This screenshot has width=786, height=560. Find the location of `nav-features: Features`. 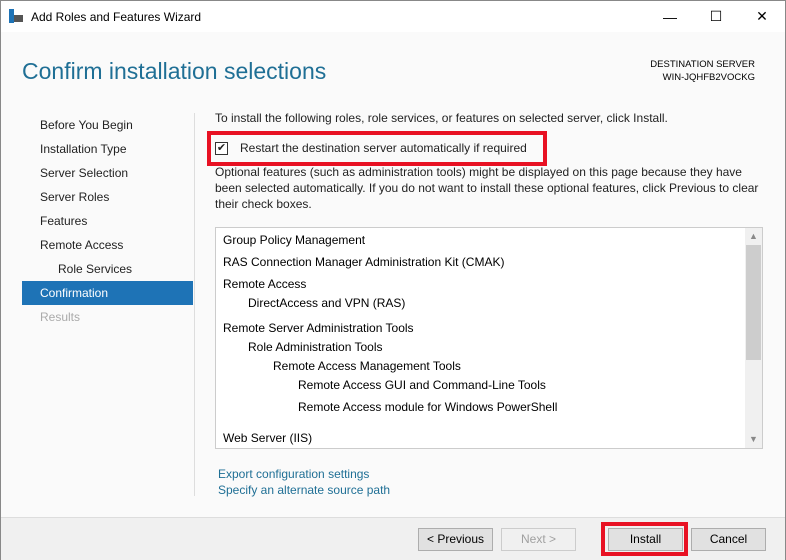

nav-features: Features is located at coordinates (107, 221).